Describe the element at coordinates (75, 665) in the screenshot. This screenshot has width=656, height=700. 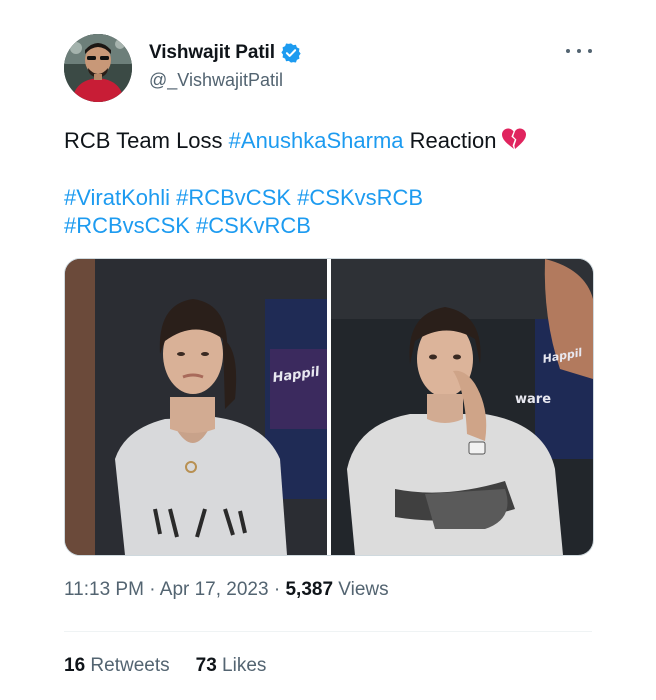
I see `retweets-count: 16` at that location.